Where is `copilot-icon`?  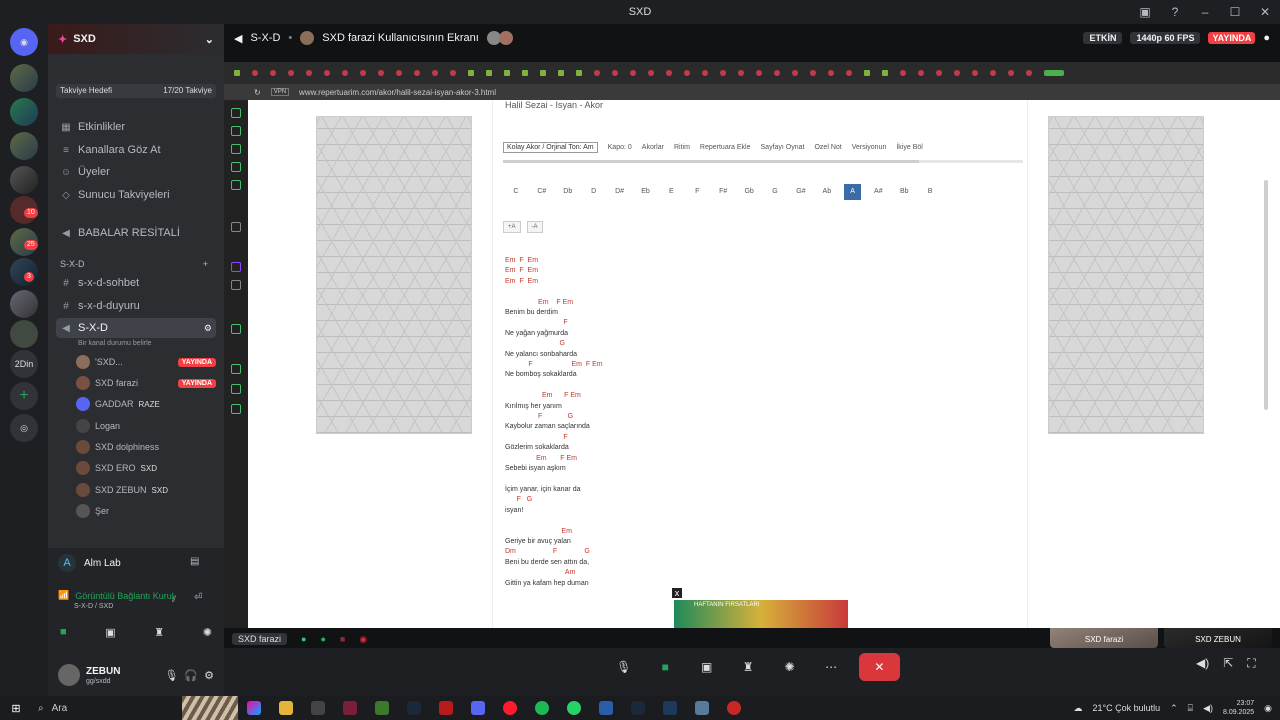 copilot-icon is located at coordinates (254, 708).